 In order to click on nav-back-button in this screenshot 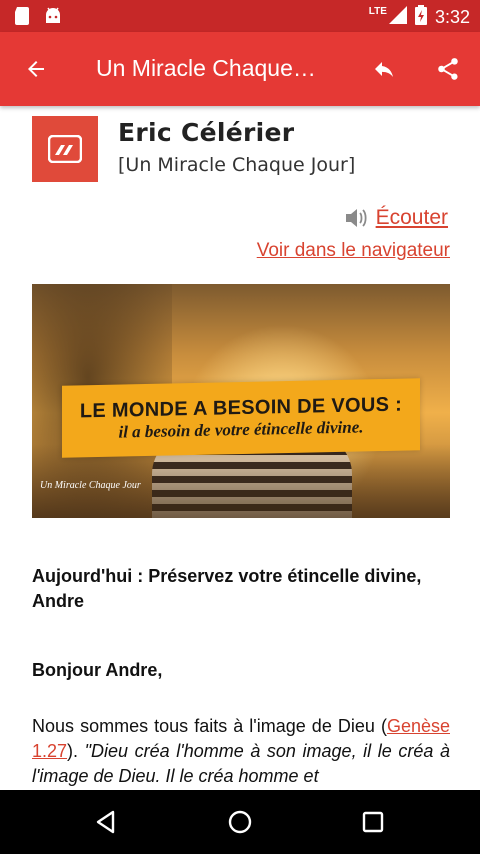, I will do `click(106, 822)`.